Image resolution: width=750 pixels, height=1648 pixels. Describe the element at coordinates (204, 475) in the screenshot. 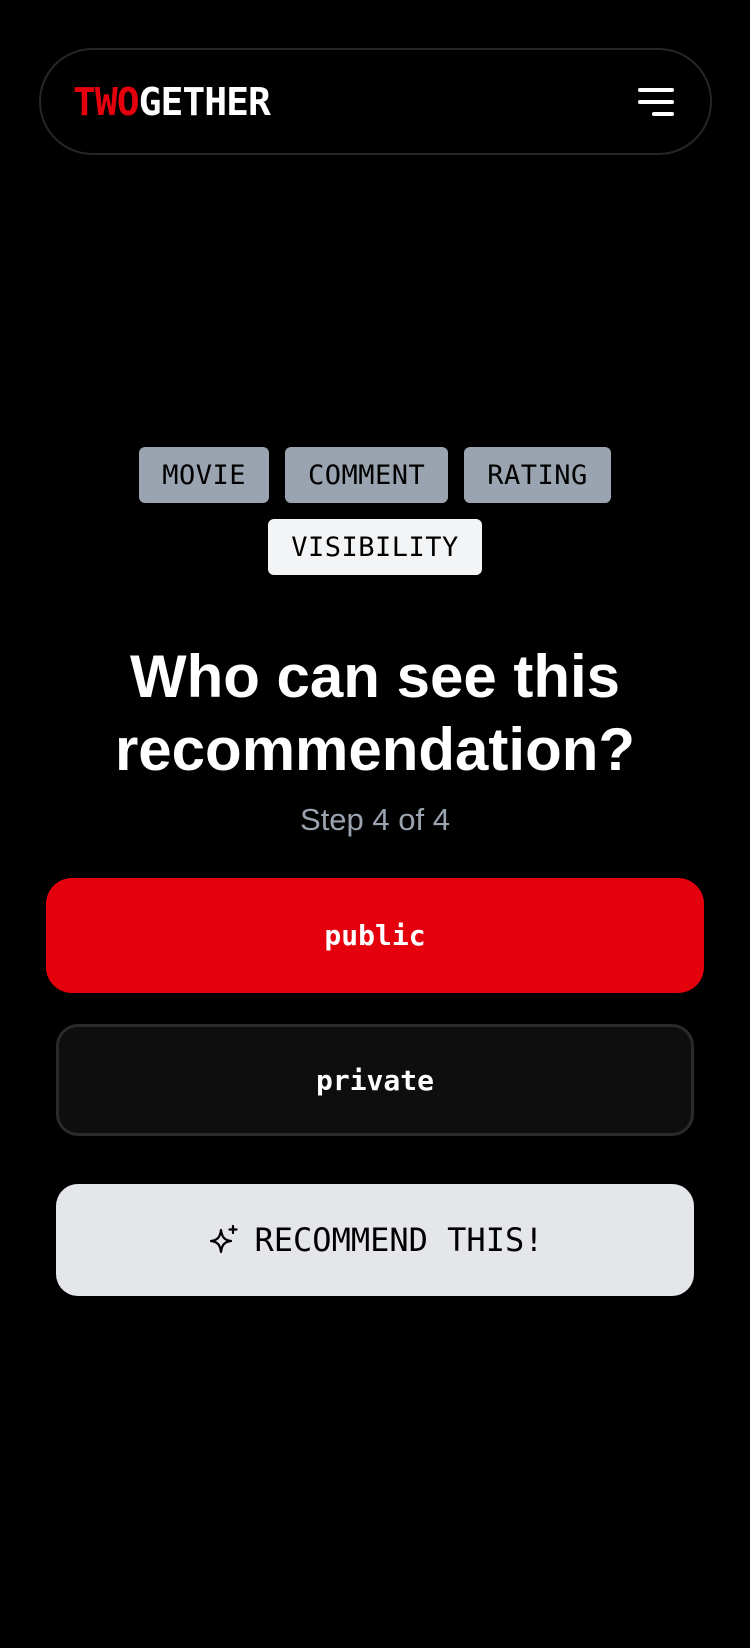

I see `tab-movie: MOVIE` at that location.